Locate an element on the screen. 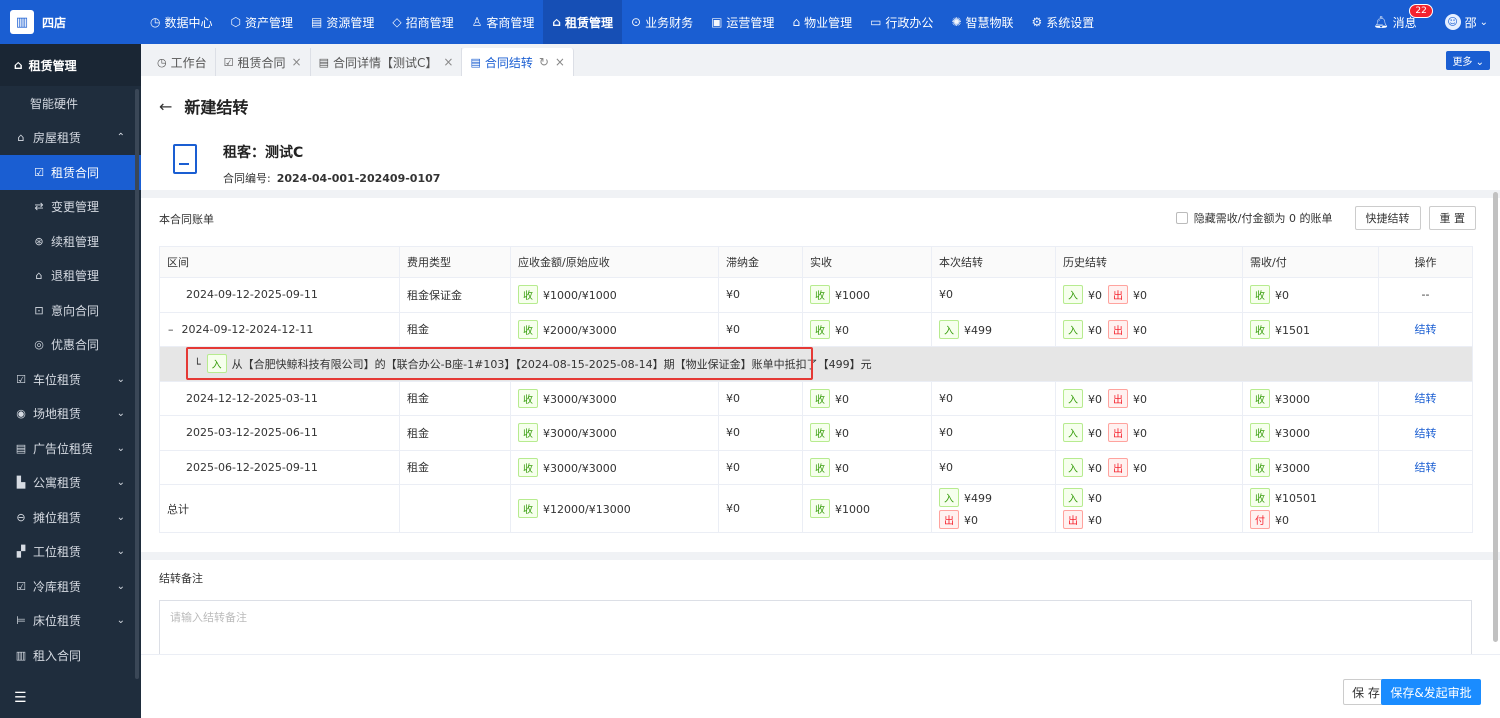  table-cell: 收 ¥3000/¥3000 is located at coordinates (614, 467).